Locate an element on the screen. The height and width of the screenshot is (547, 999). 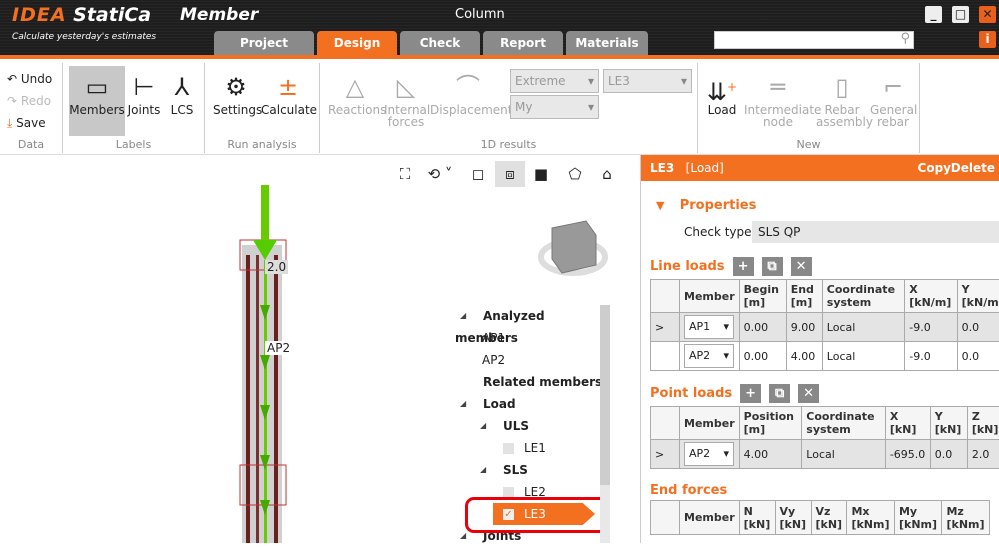
highlight-box is located at coordinates (537, 515).